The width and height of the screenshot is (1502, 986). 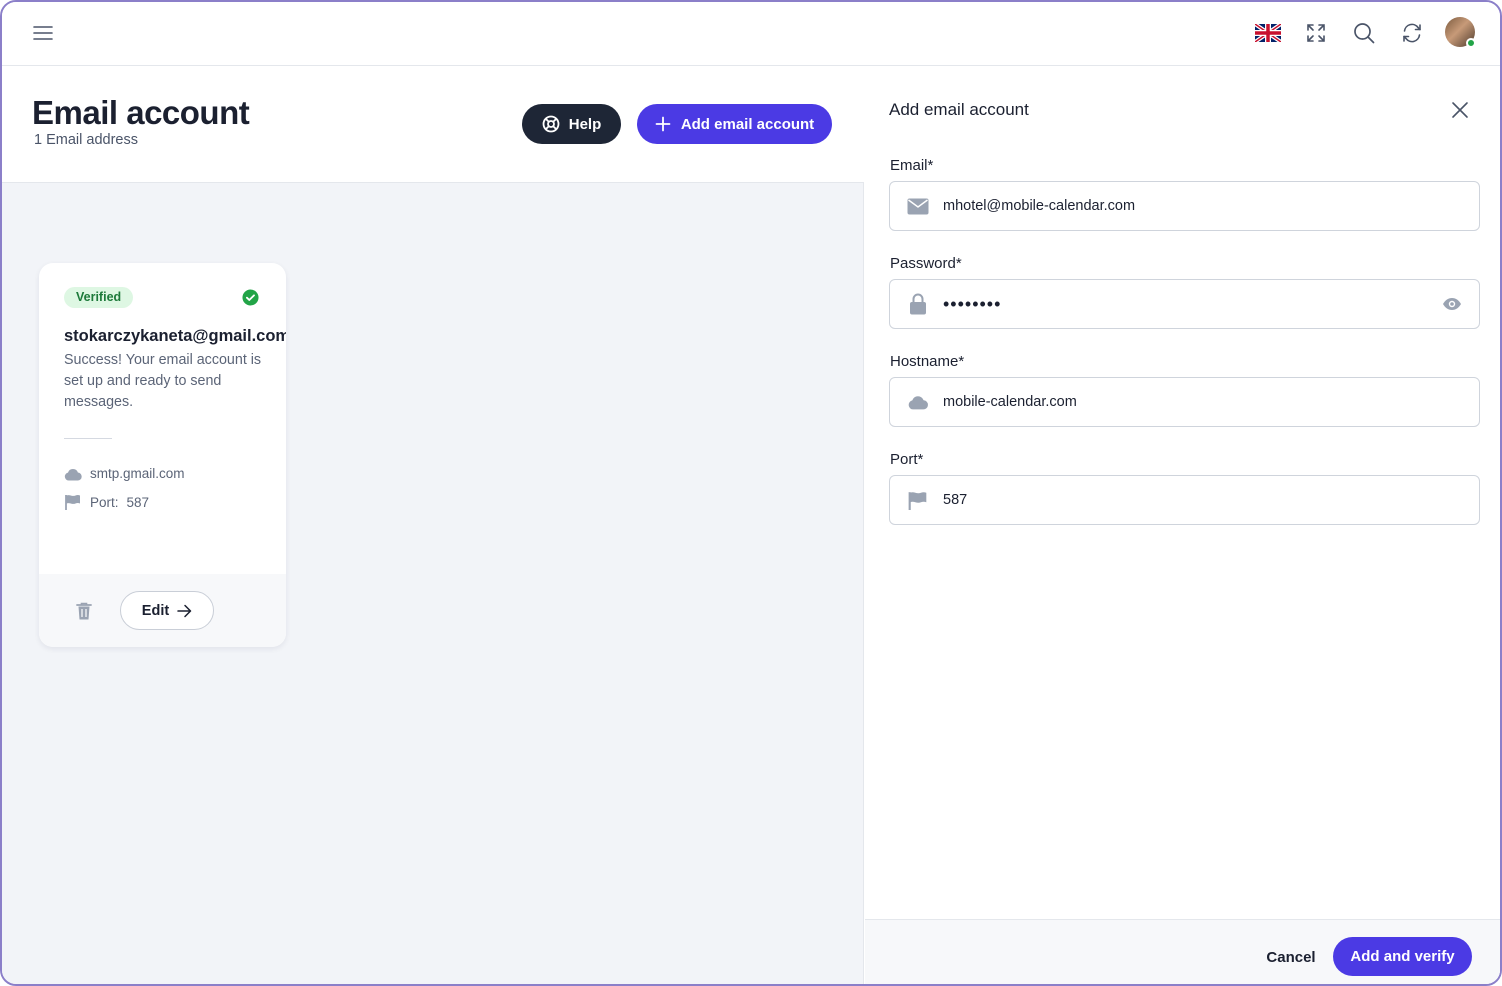 I want to click on panel-title: Add email account, so click(x=959, y=109).